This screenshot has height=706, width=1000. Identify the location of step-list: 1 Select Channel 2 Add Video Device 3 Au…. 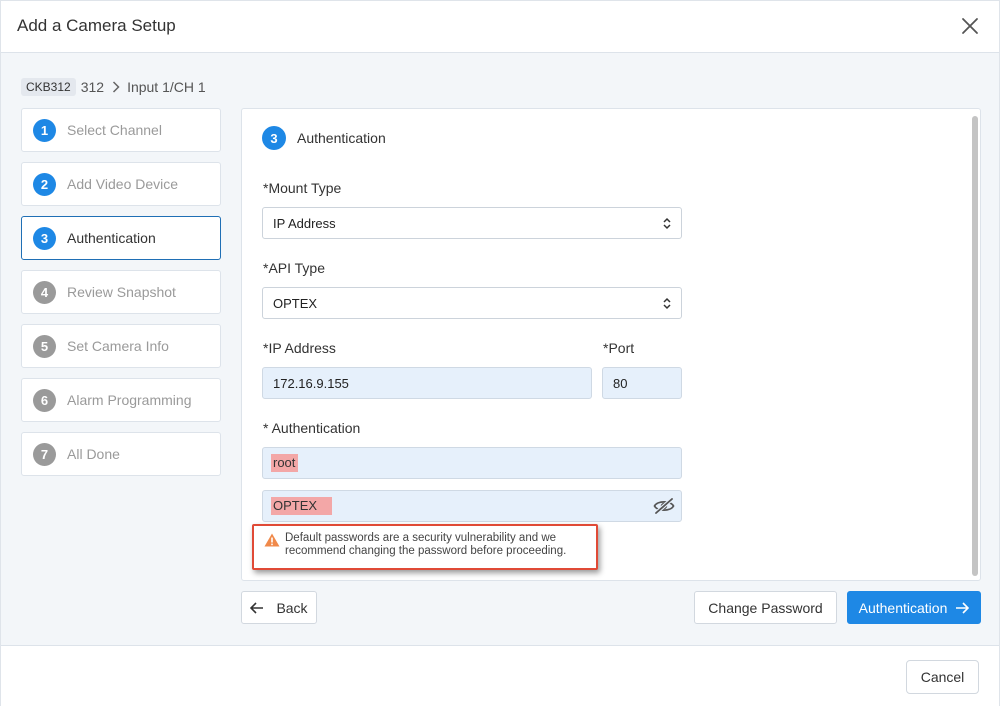
(121, 297).